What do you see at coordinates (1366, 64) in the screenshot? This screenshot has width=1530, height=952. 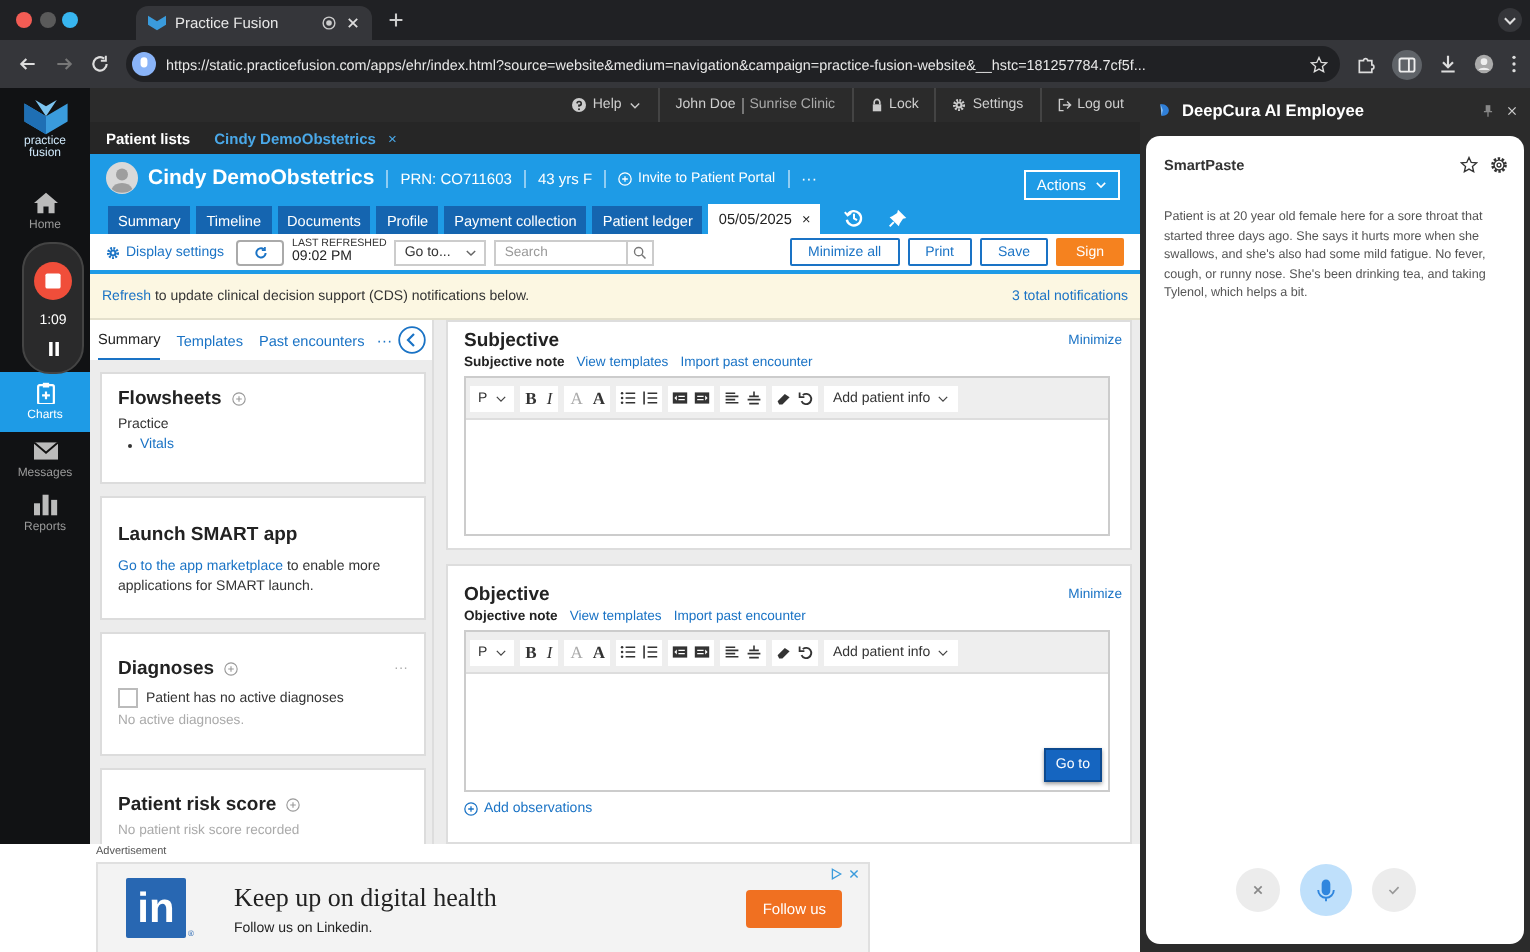 I see `puzzle-icon` at bounding box center [1366, 64].